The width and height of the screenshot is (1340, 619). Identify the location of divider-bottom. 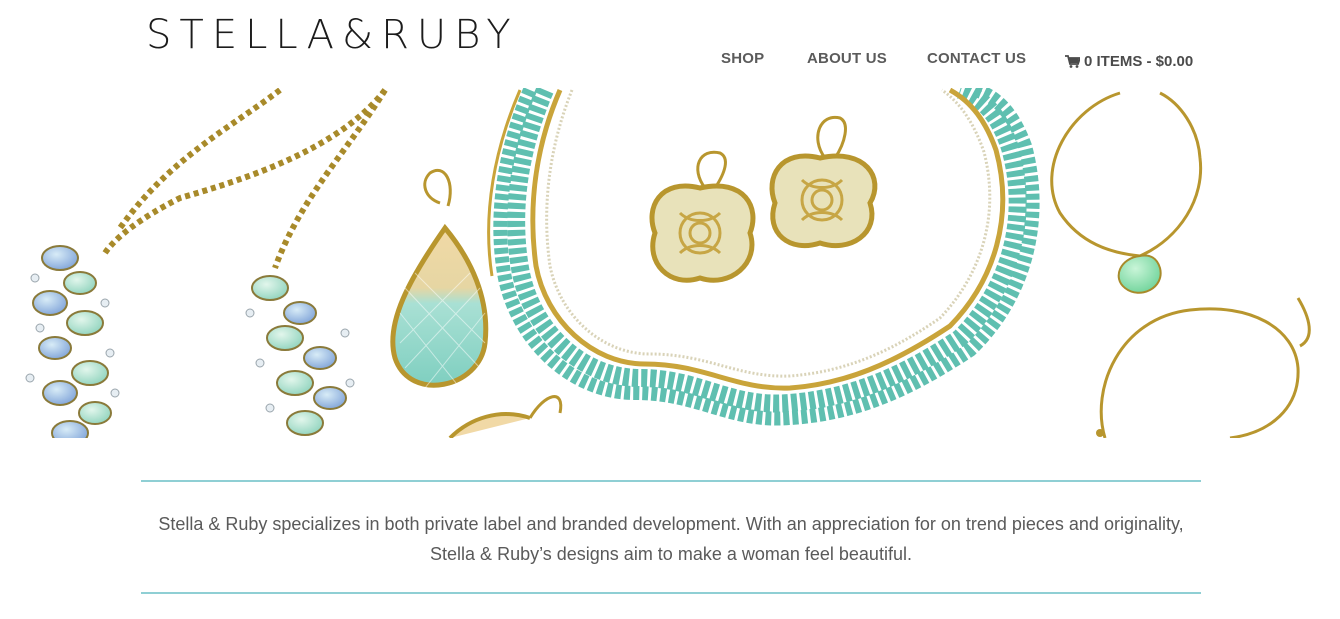
(671, 593).